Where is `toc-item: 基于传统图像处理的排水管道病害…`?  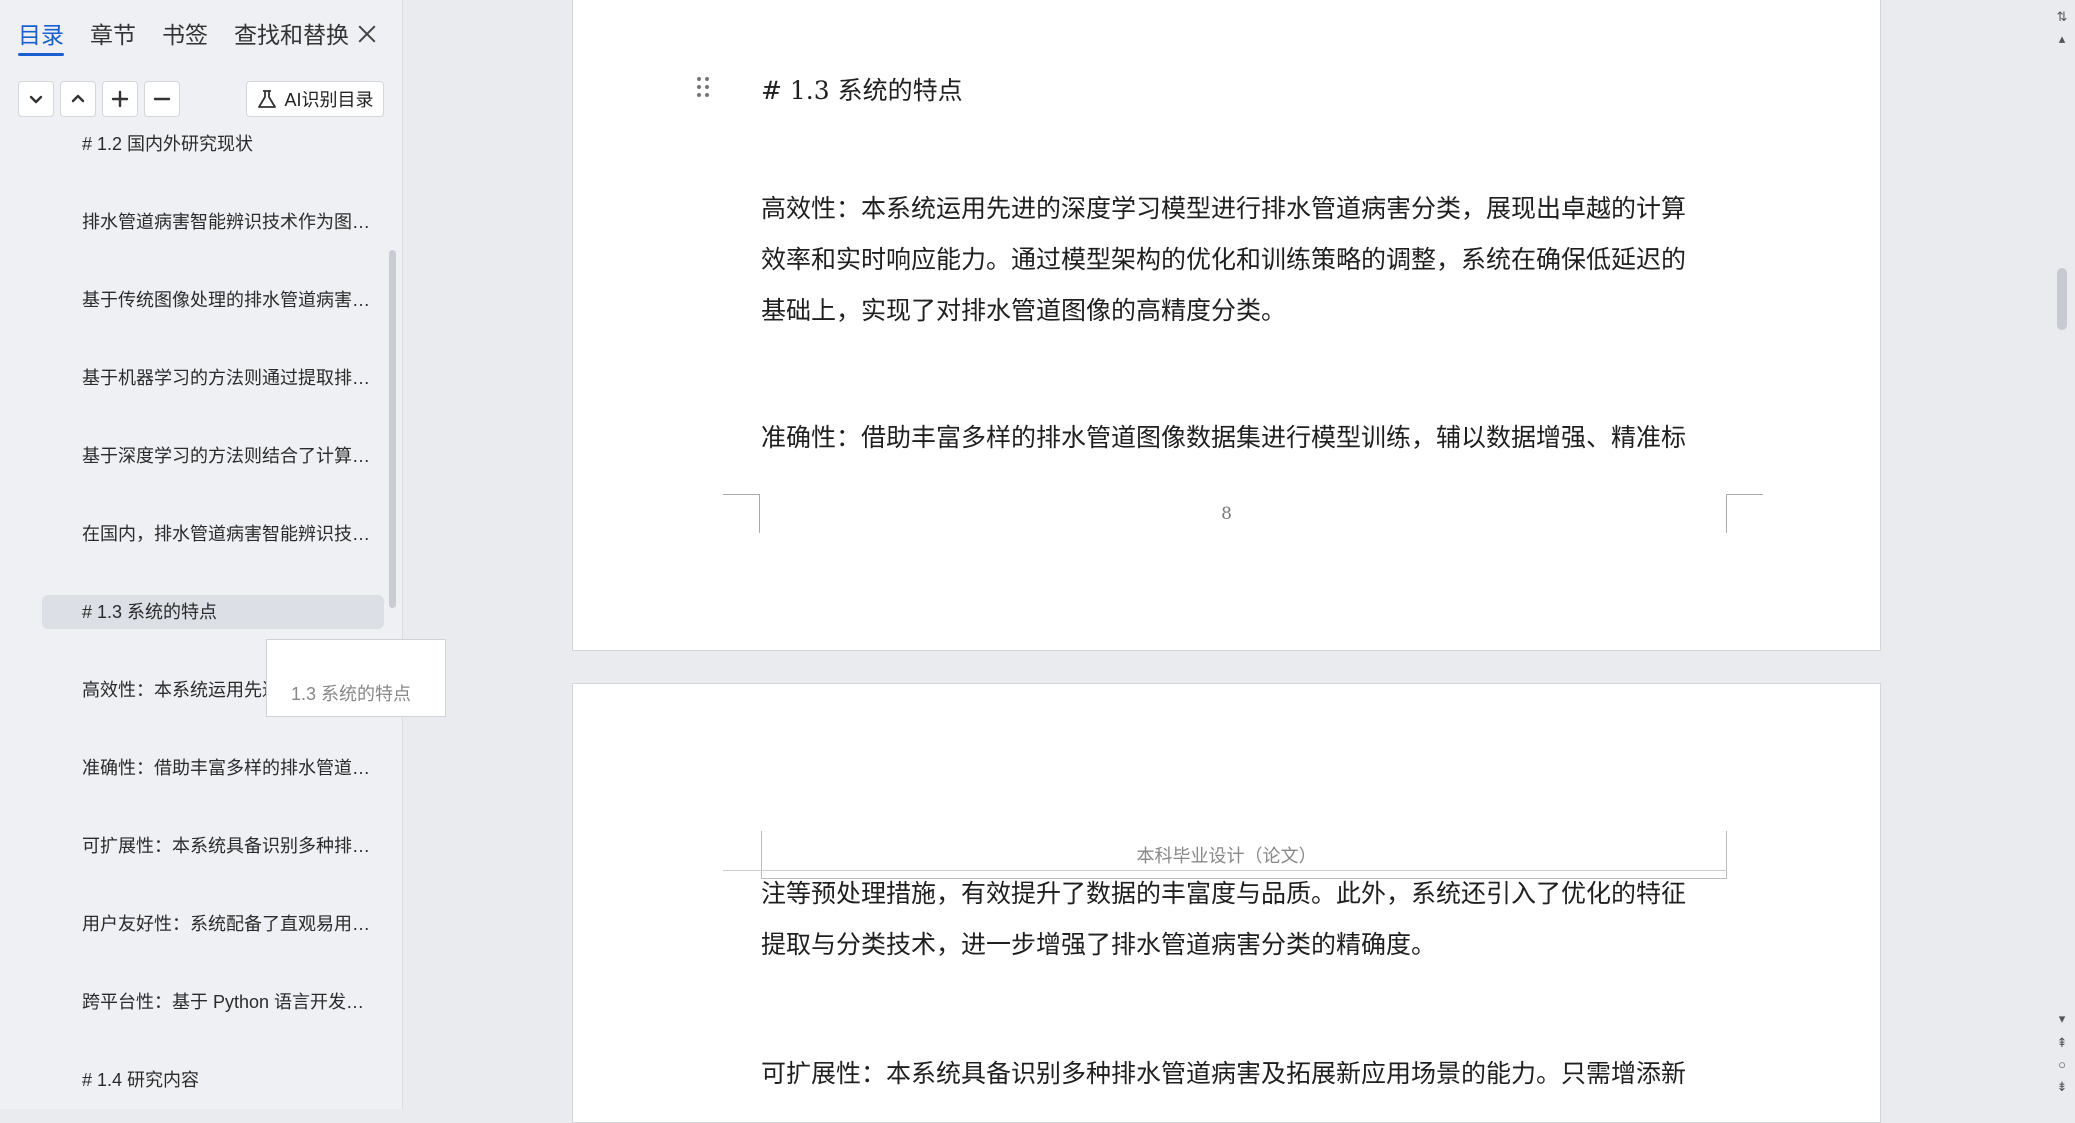 toc-item: 基于传统图像处理的排水管道病害… is located at coordinates (232, 300).